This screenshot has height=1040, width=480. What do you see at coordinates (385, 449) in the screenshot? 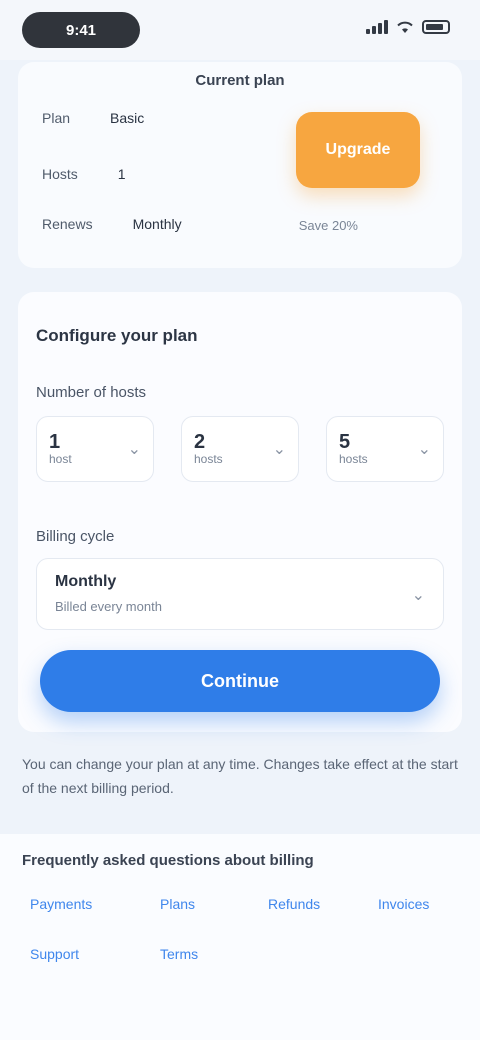
I see `host-option-stepper: 5 hosts ⌄` at bounding box center [385, 449].